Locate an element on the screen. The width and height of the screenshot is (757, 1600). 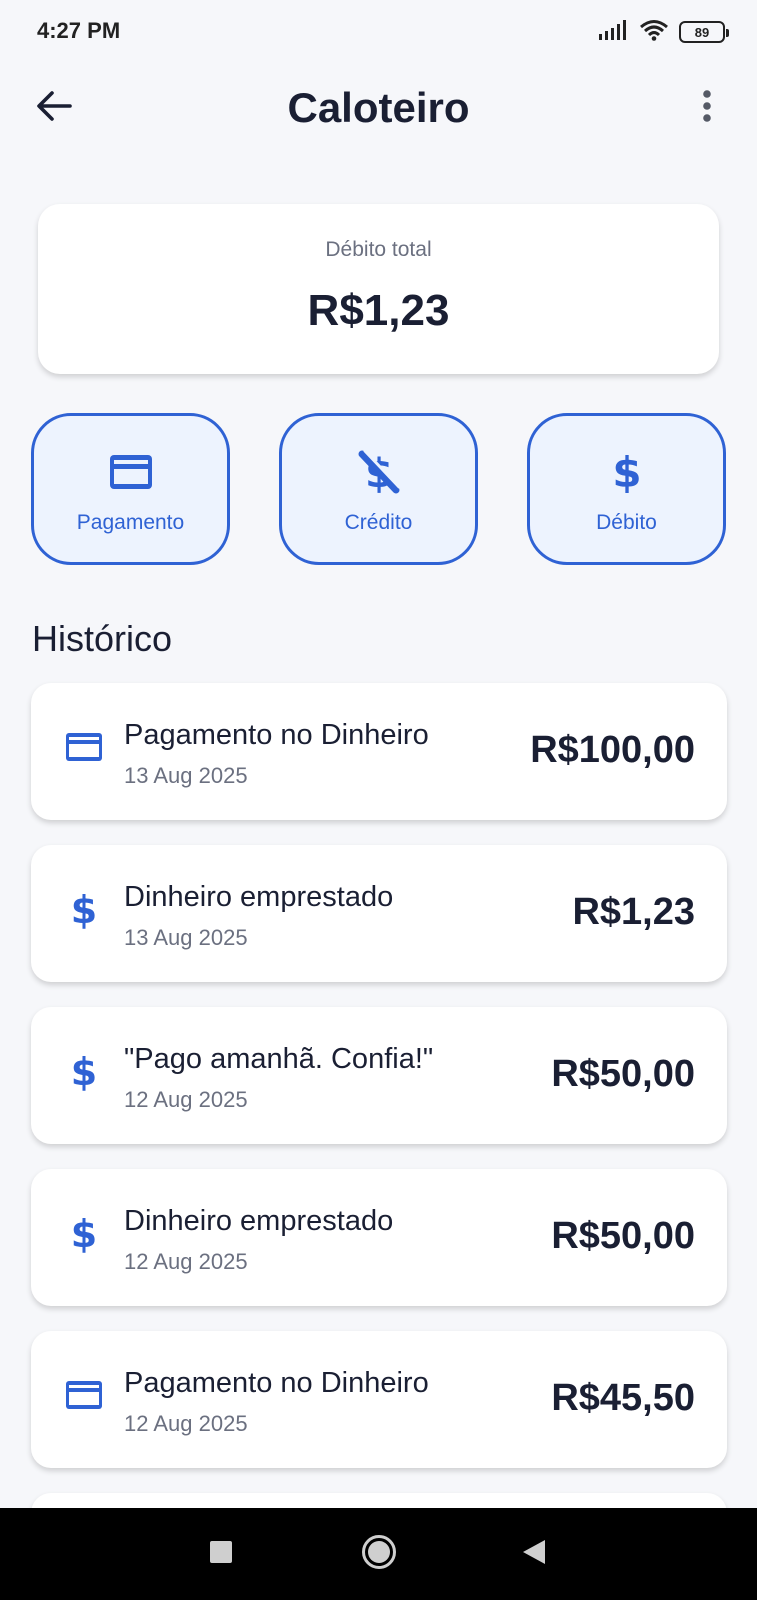
system-back-button is located at coordinates (534, 1554).